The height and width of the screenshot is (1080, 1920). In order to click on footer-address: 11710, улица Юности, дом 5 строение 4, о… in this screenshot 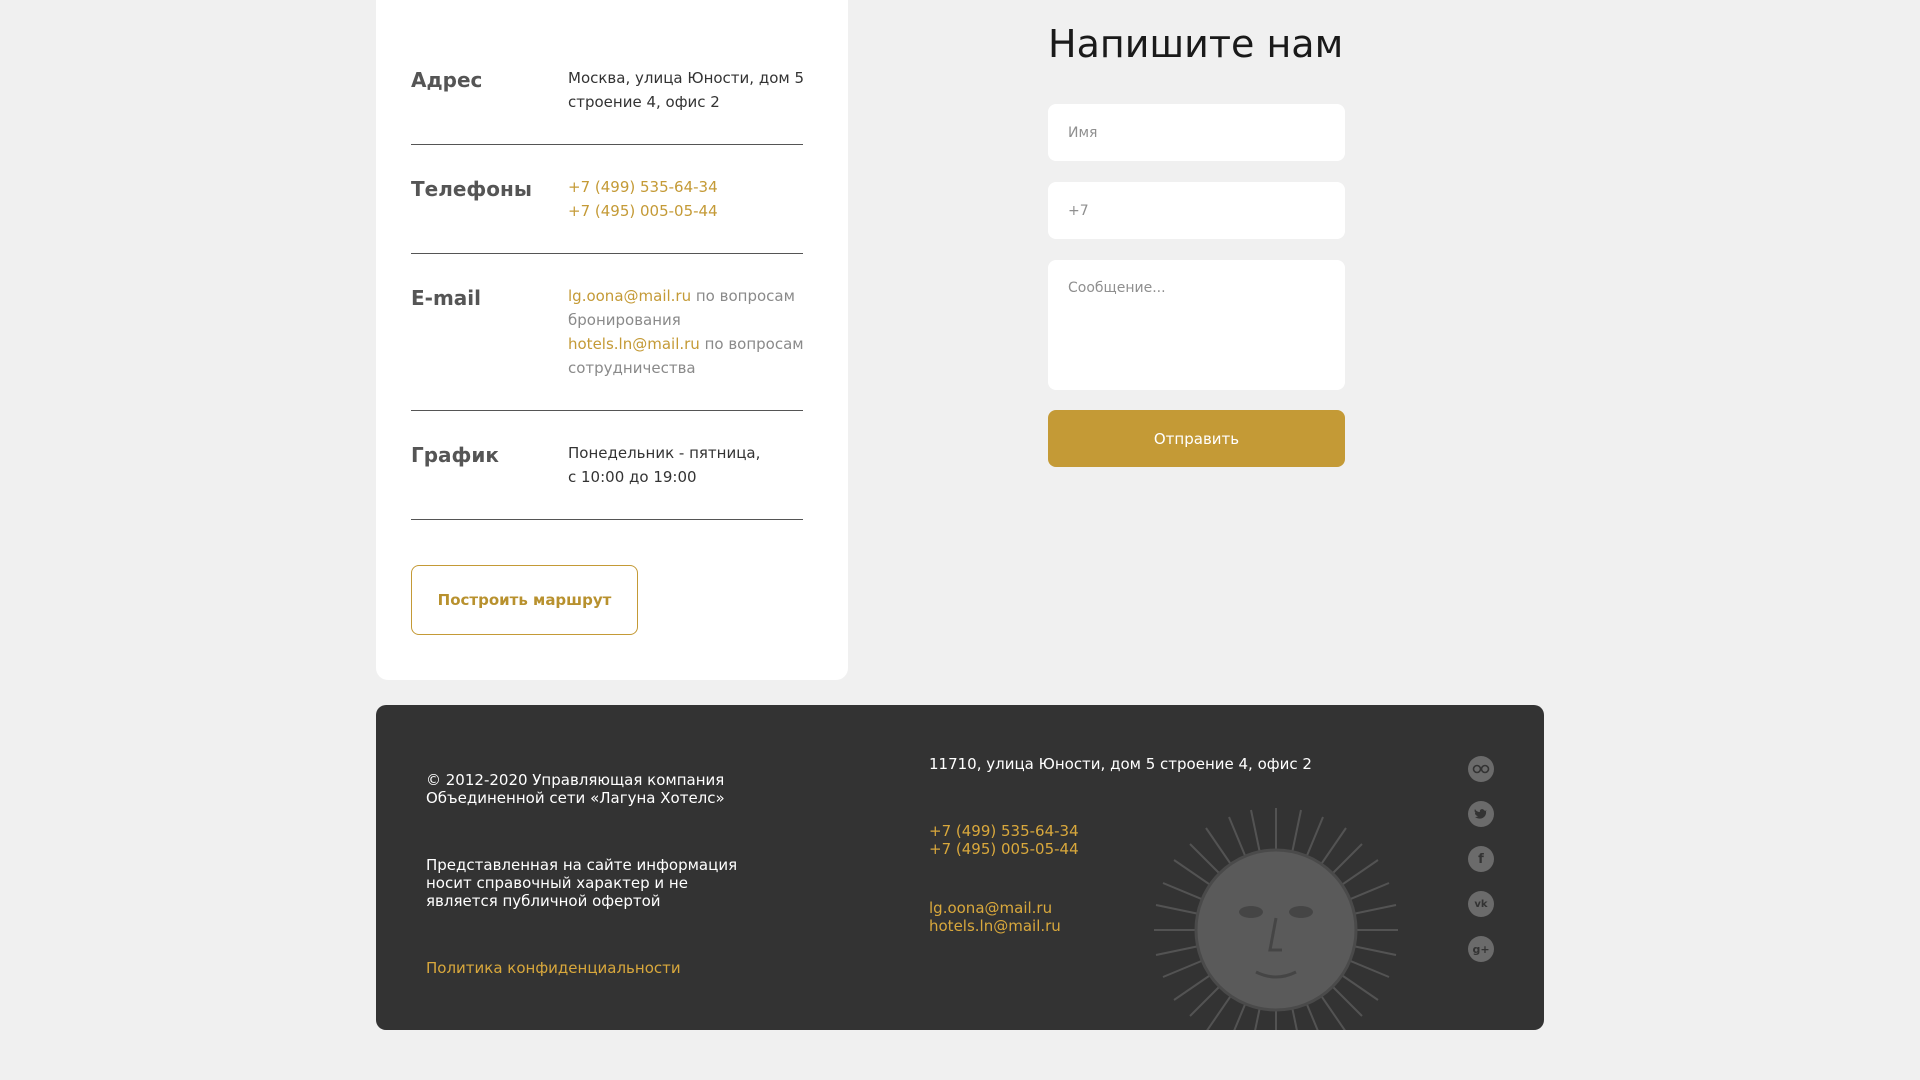, I will do `click(1120, 764)`.